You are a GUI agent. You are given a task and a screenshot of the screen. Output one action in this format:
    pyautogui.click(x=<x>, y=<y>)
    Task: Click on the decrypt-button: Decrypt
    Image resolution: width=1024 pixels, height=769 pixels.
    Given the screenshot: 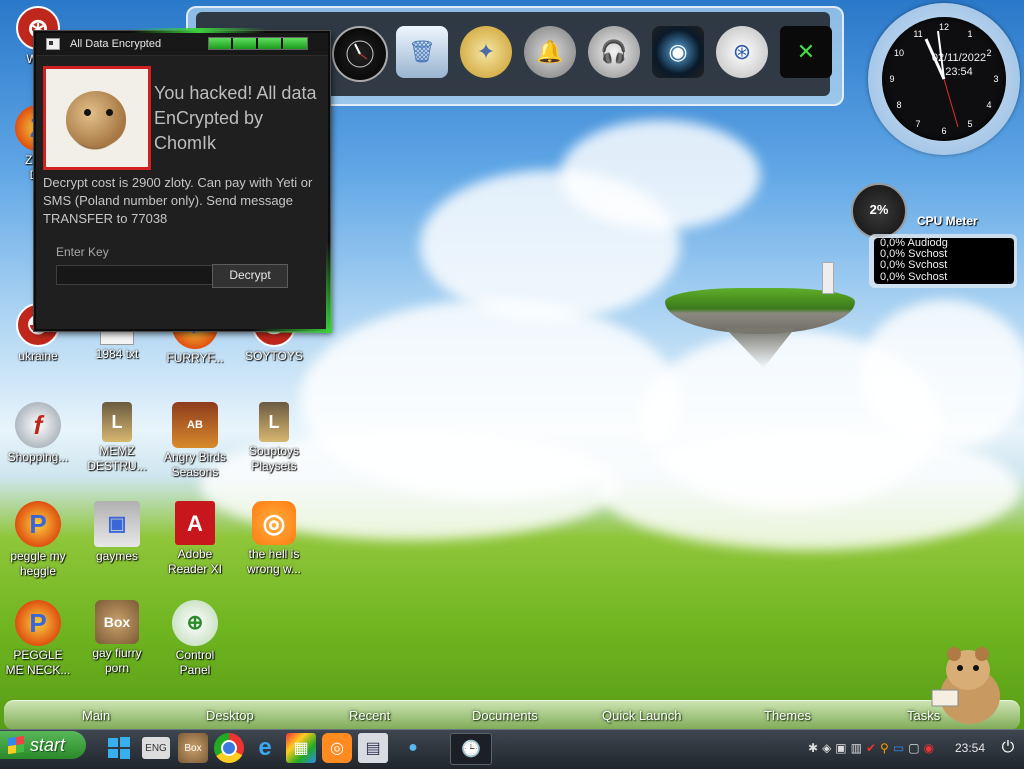 What is the action you would take?
    pyautogui.click(x=250, y=276)
    